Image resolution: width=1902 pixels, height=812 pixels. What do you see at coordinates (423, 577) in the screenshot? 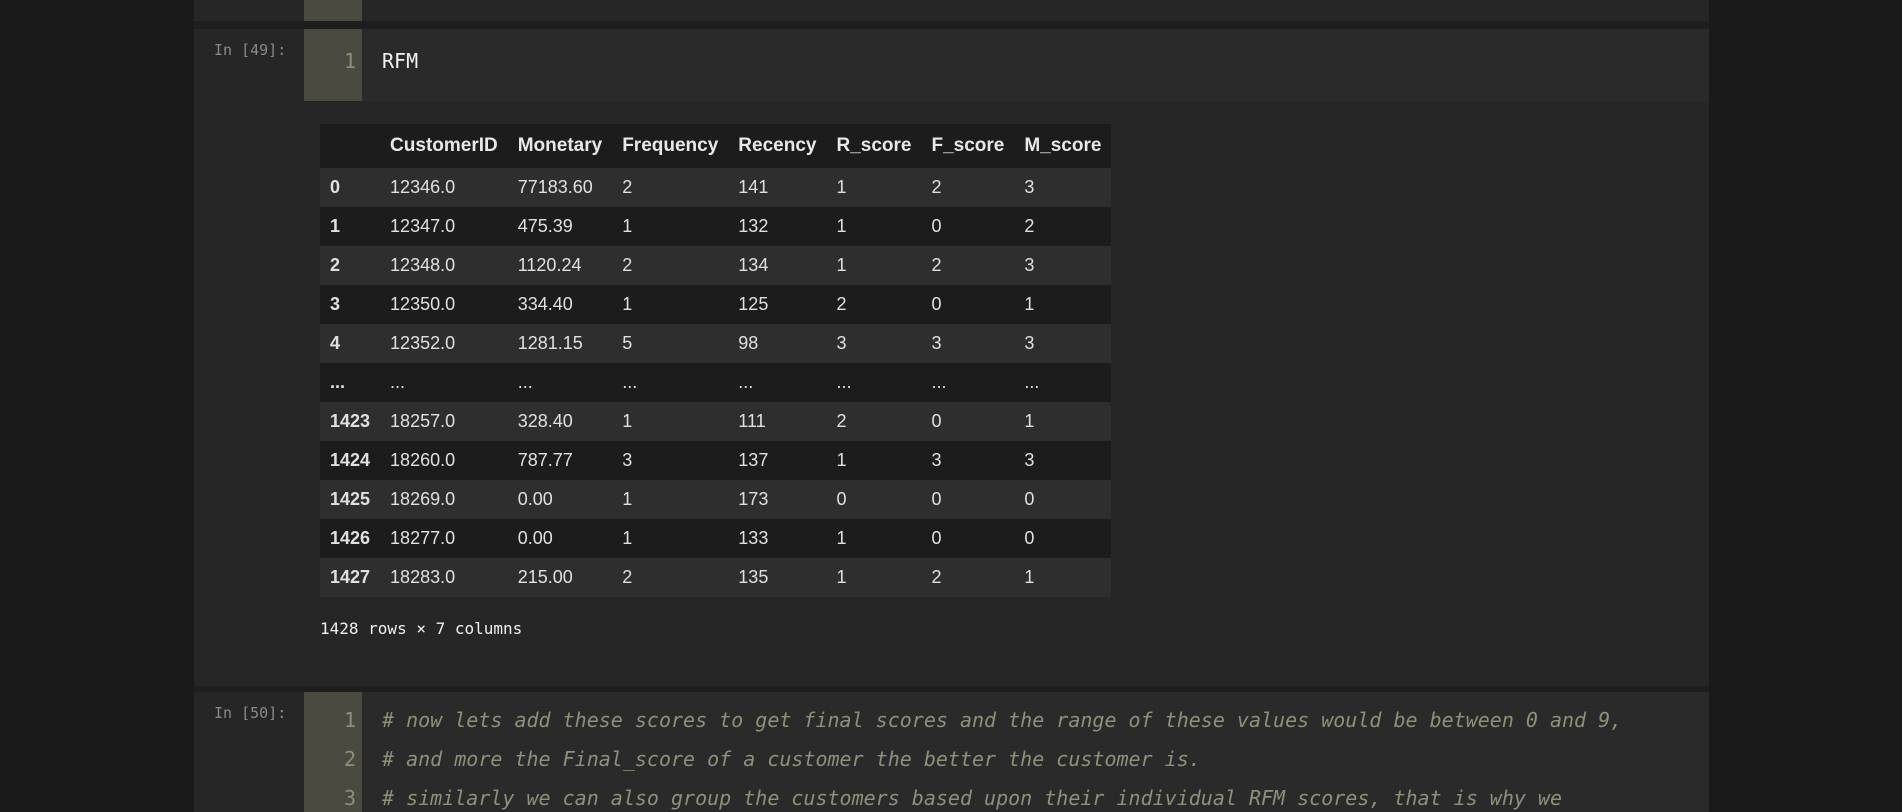
I see `table-cell: 18283.0` at bounding box center [423, 577].